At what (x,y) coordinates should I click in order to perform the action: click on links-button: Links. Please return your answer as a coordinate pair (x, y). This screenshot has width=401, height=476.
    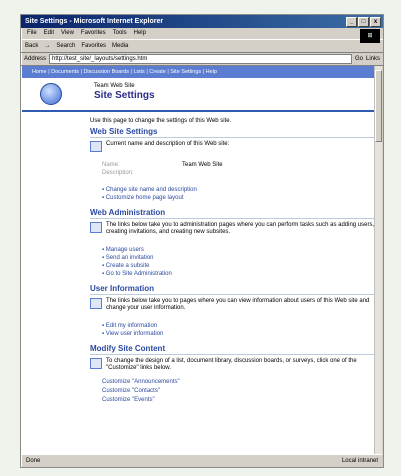
    Looking at the image, I should click on (373, 59).